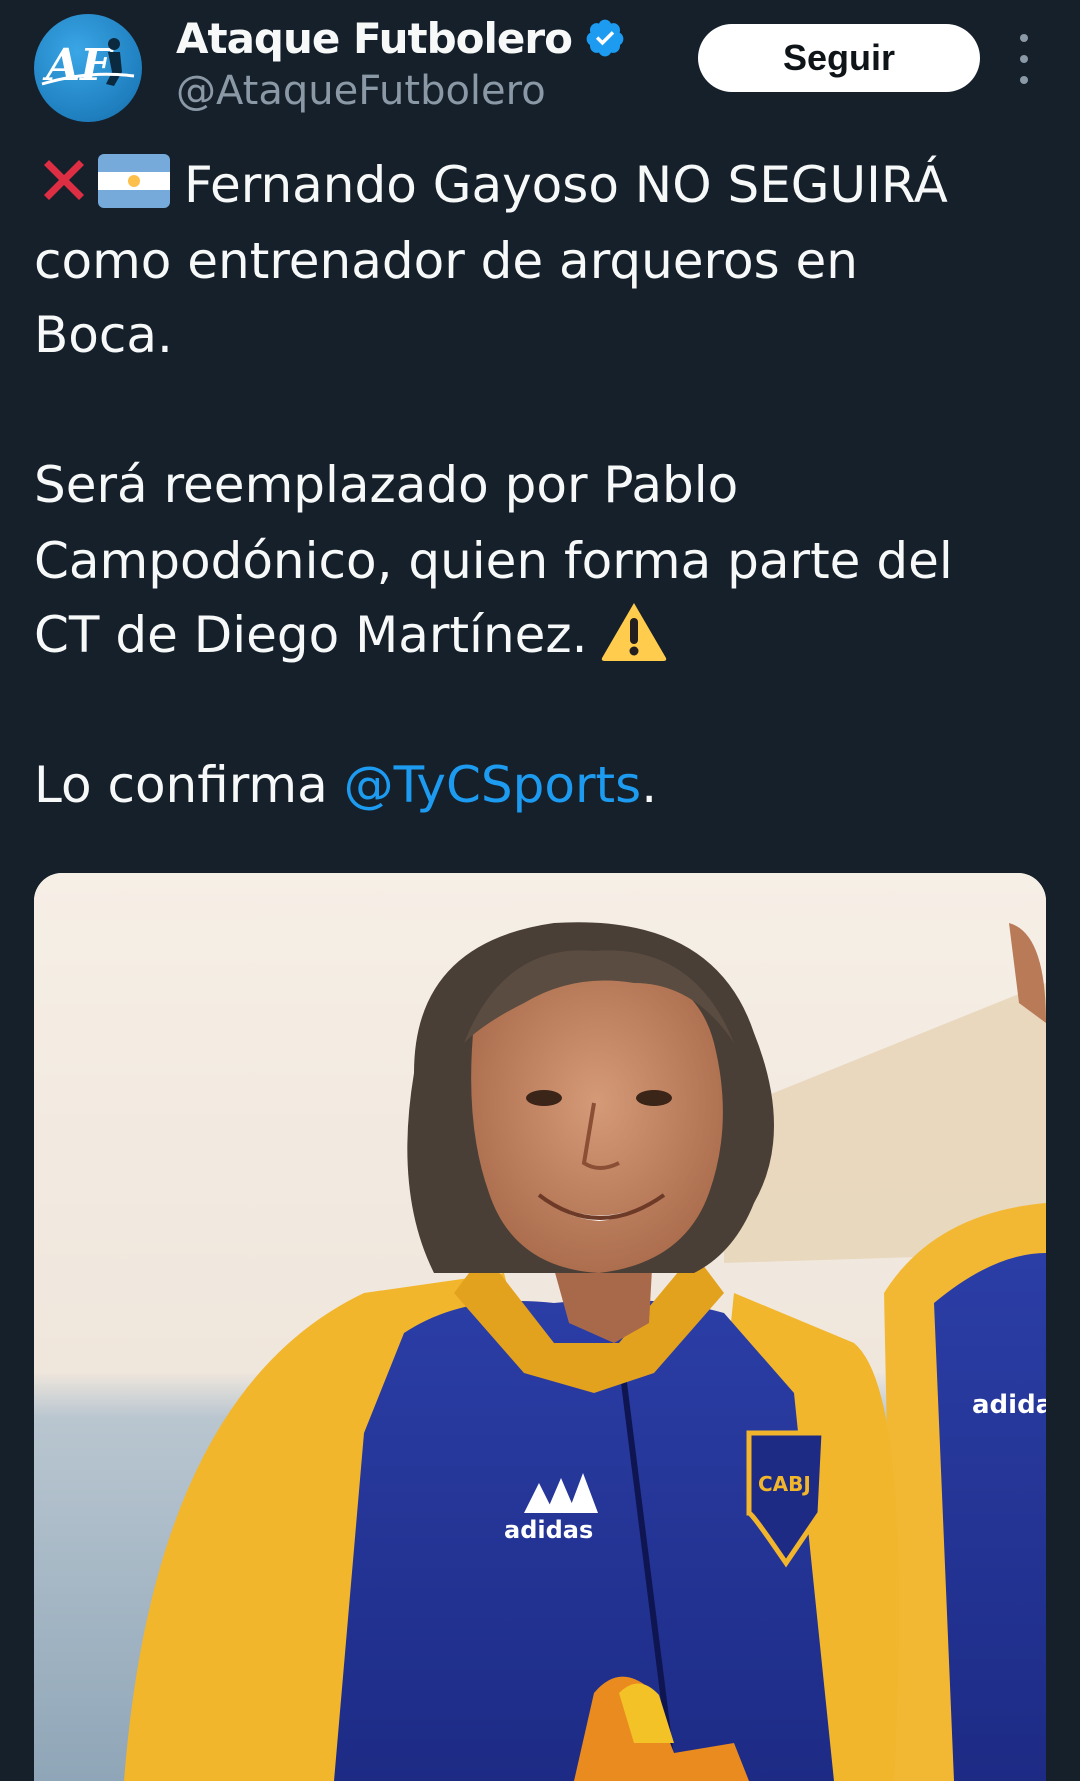 The height and width of the screenshot is (1781, 1080). I want to click on display-name: Ataque Futbolero, so click(374, 38).